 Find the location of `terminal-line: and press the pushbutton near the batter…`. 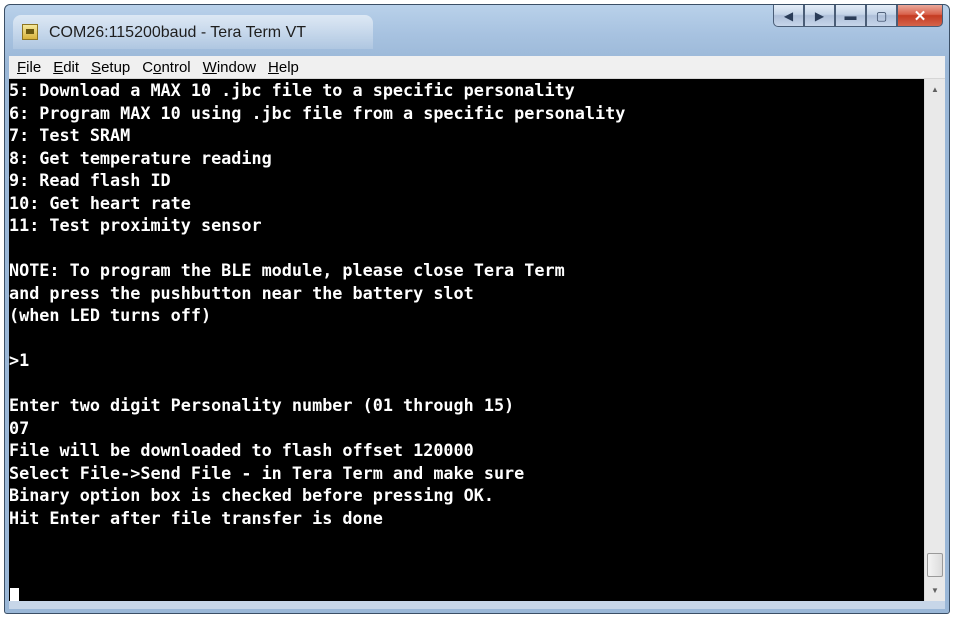

terminal-line: and press the pushbutton near the batter… is located at coordinates (241, 292).